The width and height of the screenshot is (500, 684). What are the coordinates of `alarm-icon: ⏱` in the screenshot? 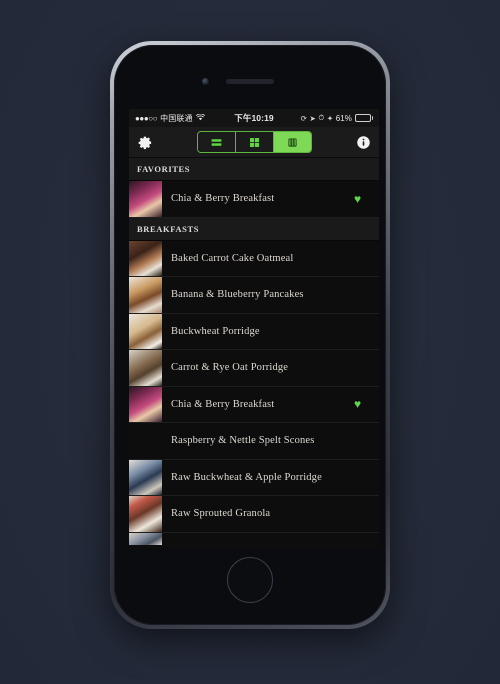 It's located at (321, 117).